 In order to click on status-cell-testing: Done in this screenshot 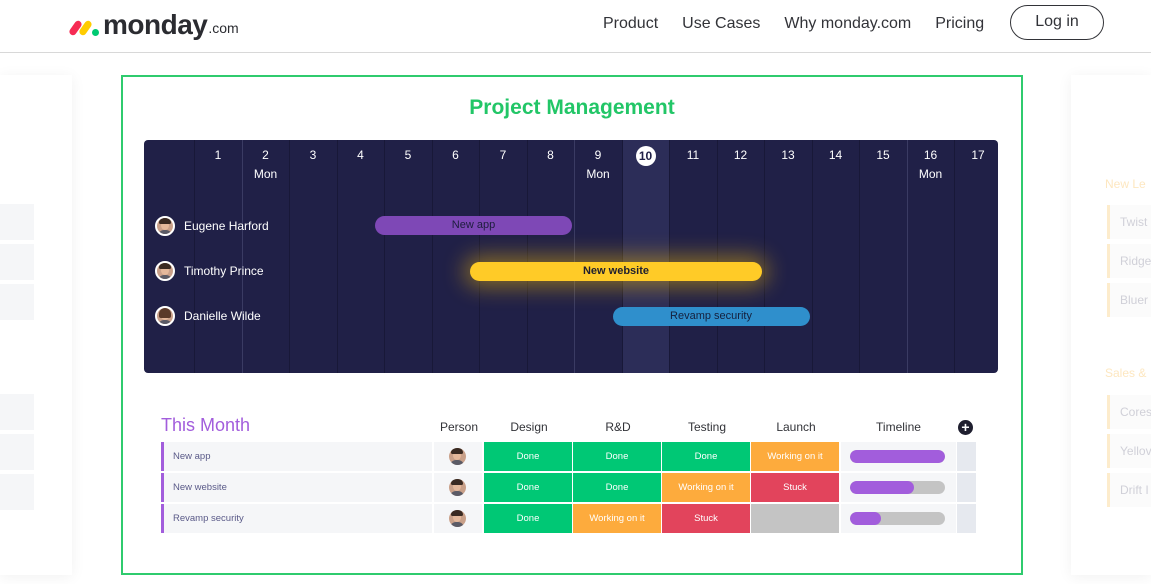, I will do `click(706, 456)`.